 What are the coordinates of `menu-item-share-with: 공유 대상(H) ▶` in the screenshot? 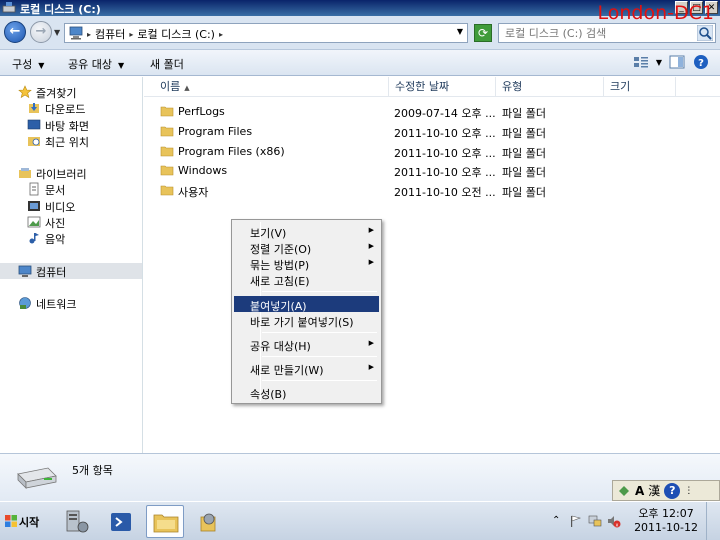 It's located at (306, 344).